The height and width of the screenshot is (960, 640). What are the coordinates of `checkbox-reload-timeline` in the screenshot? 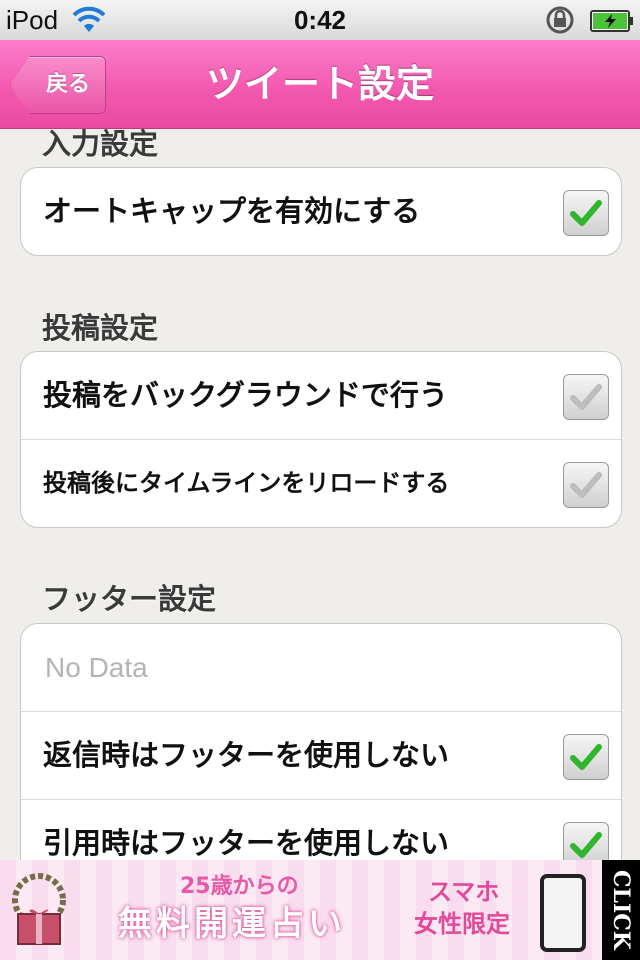 It's located at (586, 485).